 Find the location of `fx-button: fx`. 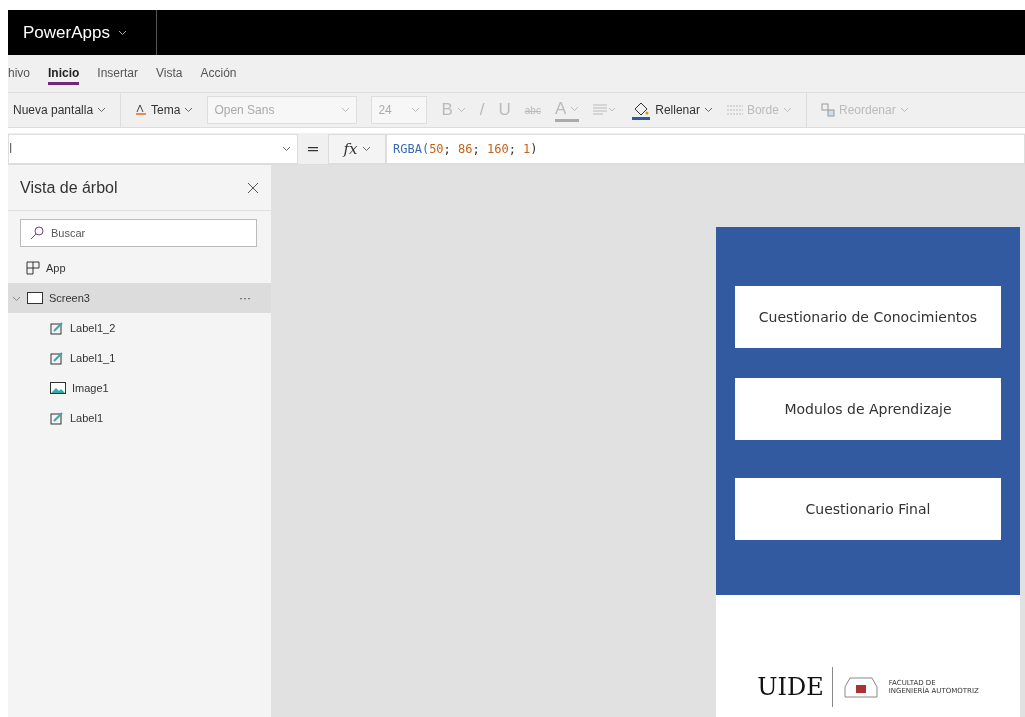

fx-button: fx is located at coordinates (357, 148).